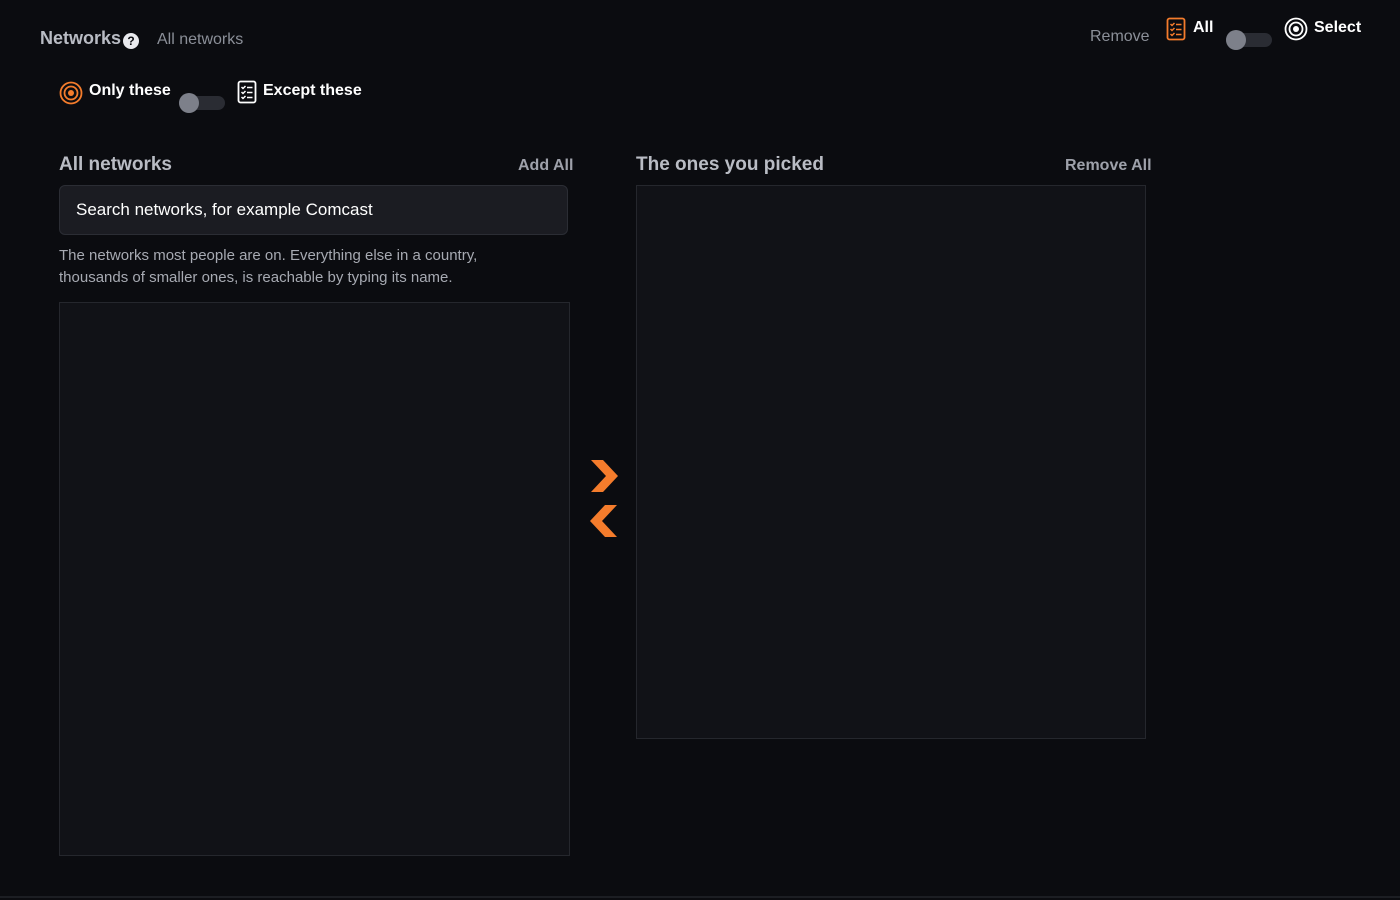 This screenshot has width=1400, height=900. I want to click on search-input, so click(313, 210).